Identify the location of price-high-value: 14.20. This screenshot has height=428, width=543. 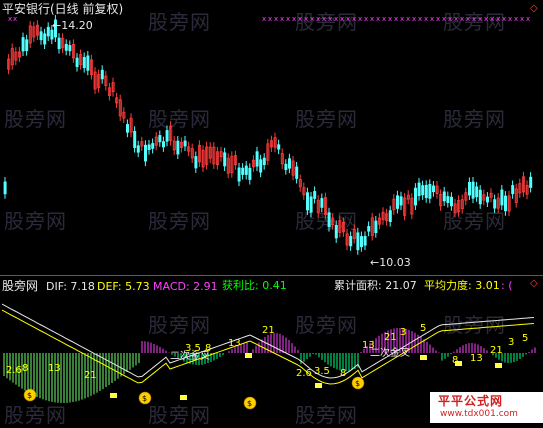
(77, 25).